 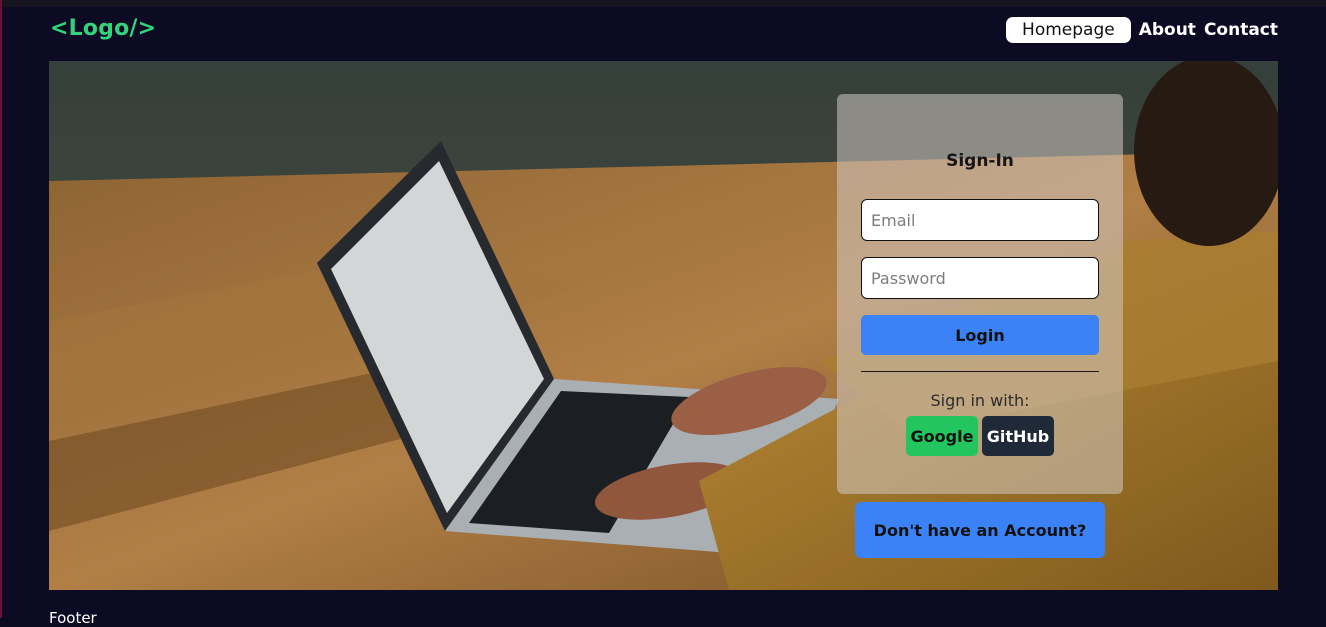 What do you see at coordinates (1, 309) in the screenshot?
I see `left-edge` at bounding box center [1, 309].